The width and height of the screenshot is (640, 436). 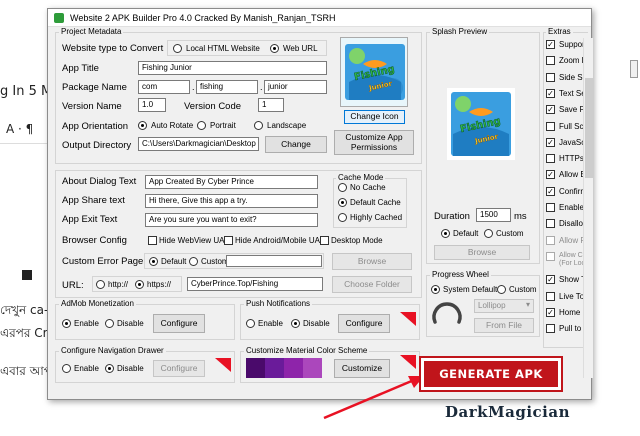 I want to click on error-page-path-input, so click(x=274, y=261).